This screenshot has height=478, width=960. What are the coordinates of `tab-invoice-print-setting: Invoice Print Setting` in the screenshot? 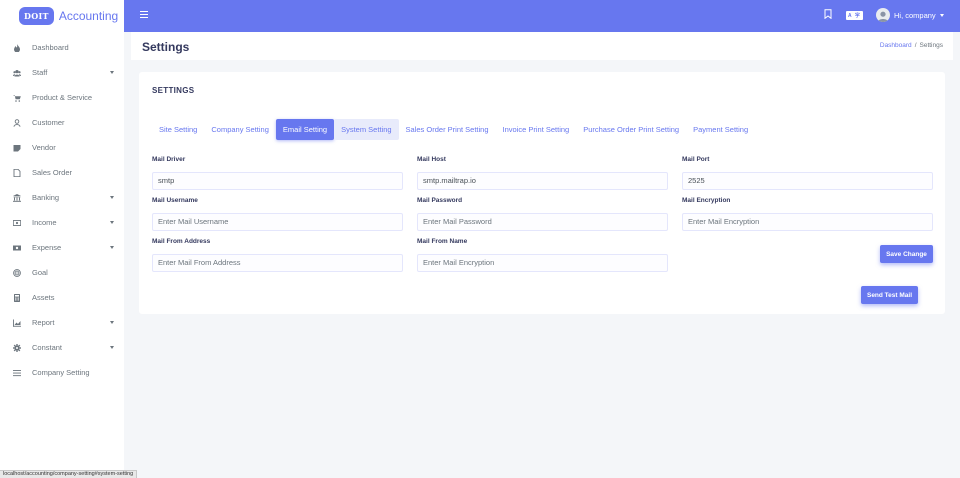 It's located at (536, 129).